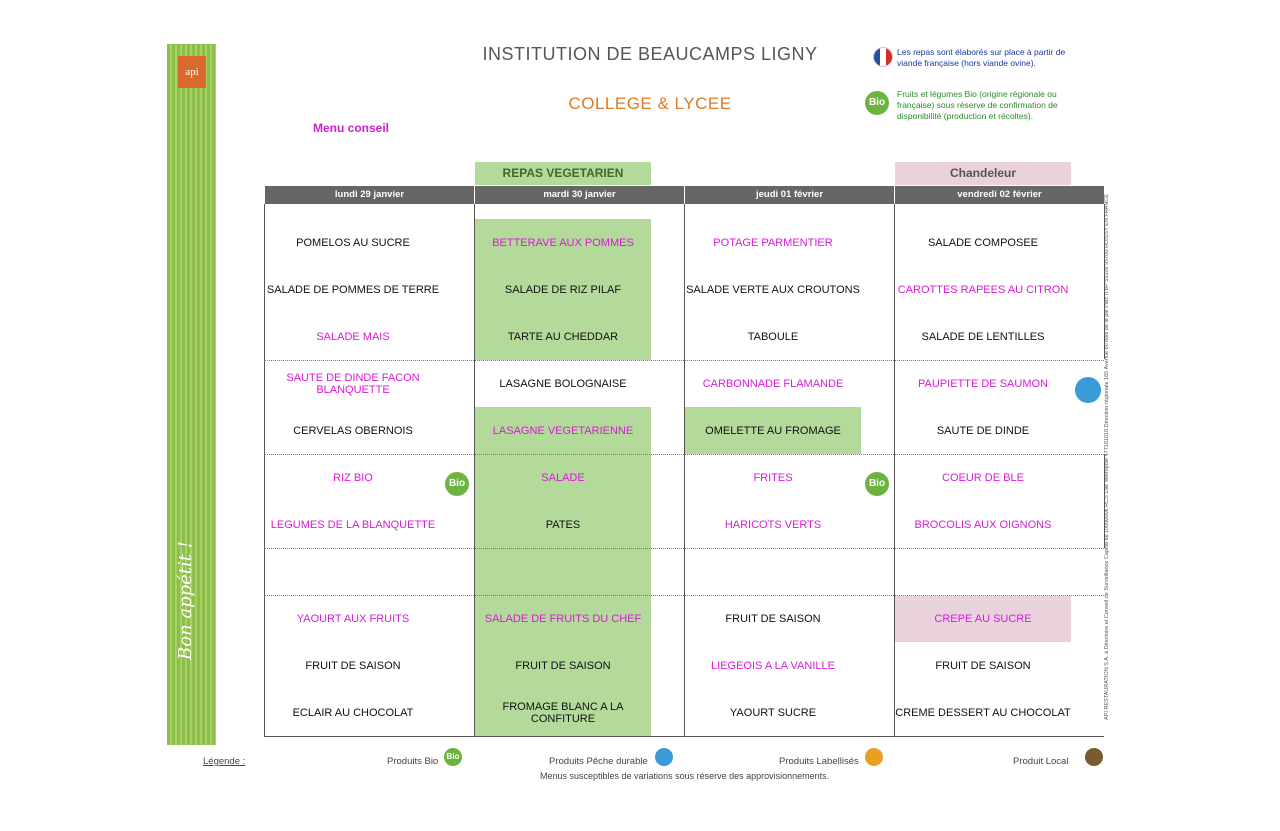 This screenshot has width=1280, height=831. Describe the element at coordinates (983, 478) in the screenshot. I see `menu-item: COEUR DE BLE` at that location.